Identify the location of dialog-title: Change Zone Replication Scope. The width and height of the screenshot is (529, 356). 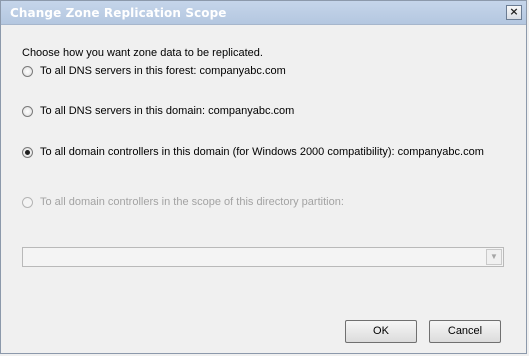
(118, 13).